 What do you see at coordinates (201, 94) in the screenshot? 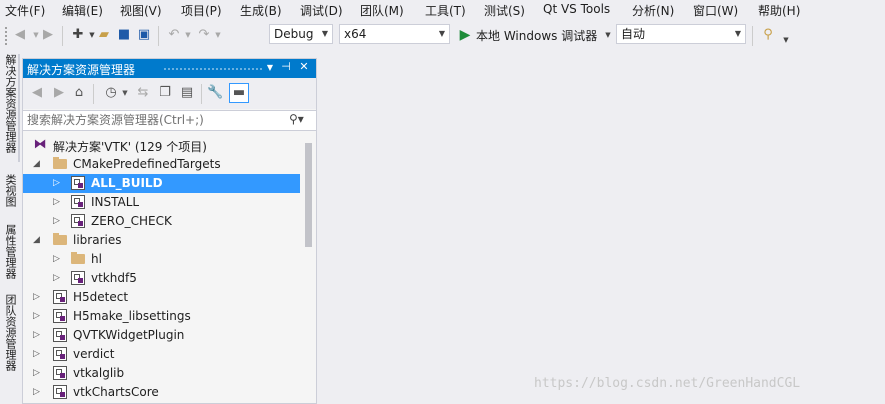
I see `toolbar-separator` at bounding box center [201, 94].